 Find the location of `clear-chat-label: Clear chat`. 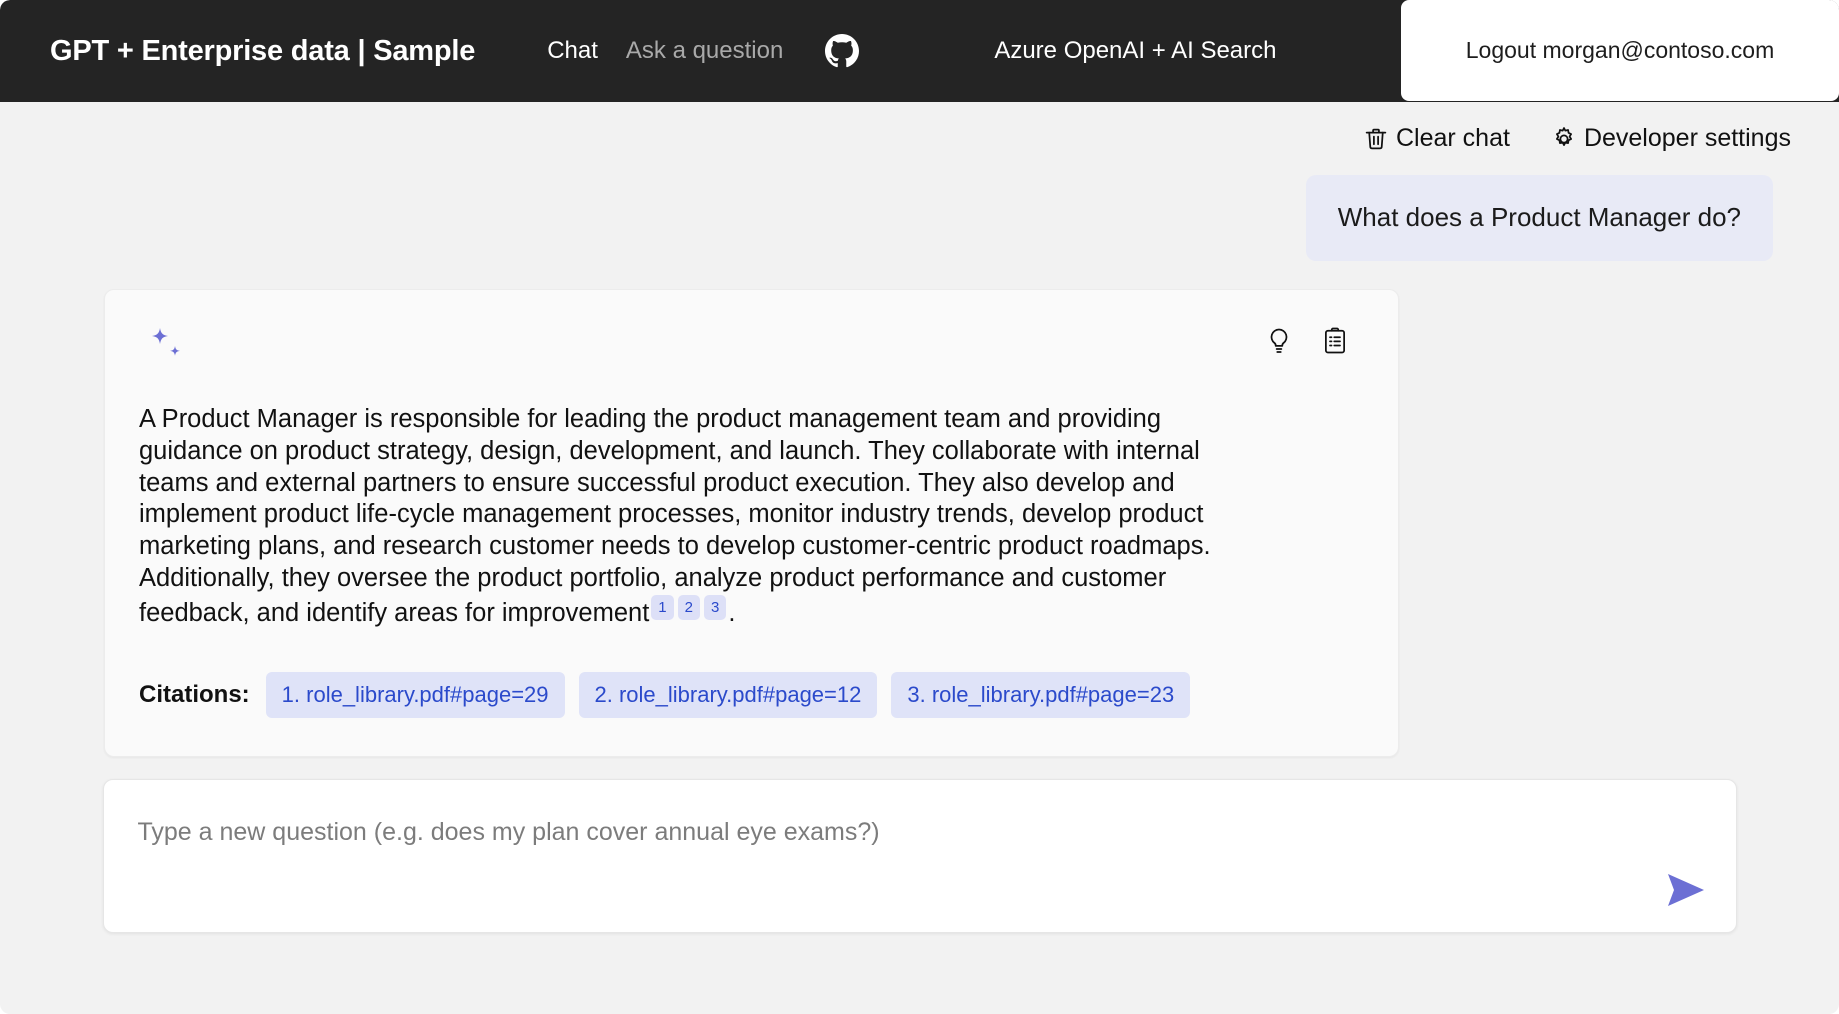

clear-chat-label: Clear chat is located at coordinates (1452, 138).